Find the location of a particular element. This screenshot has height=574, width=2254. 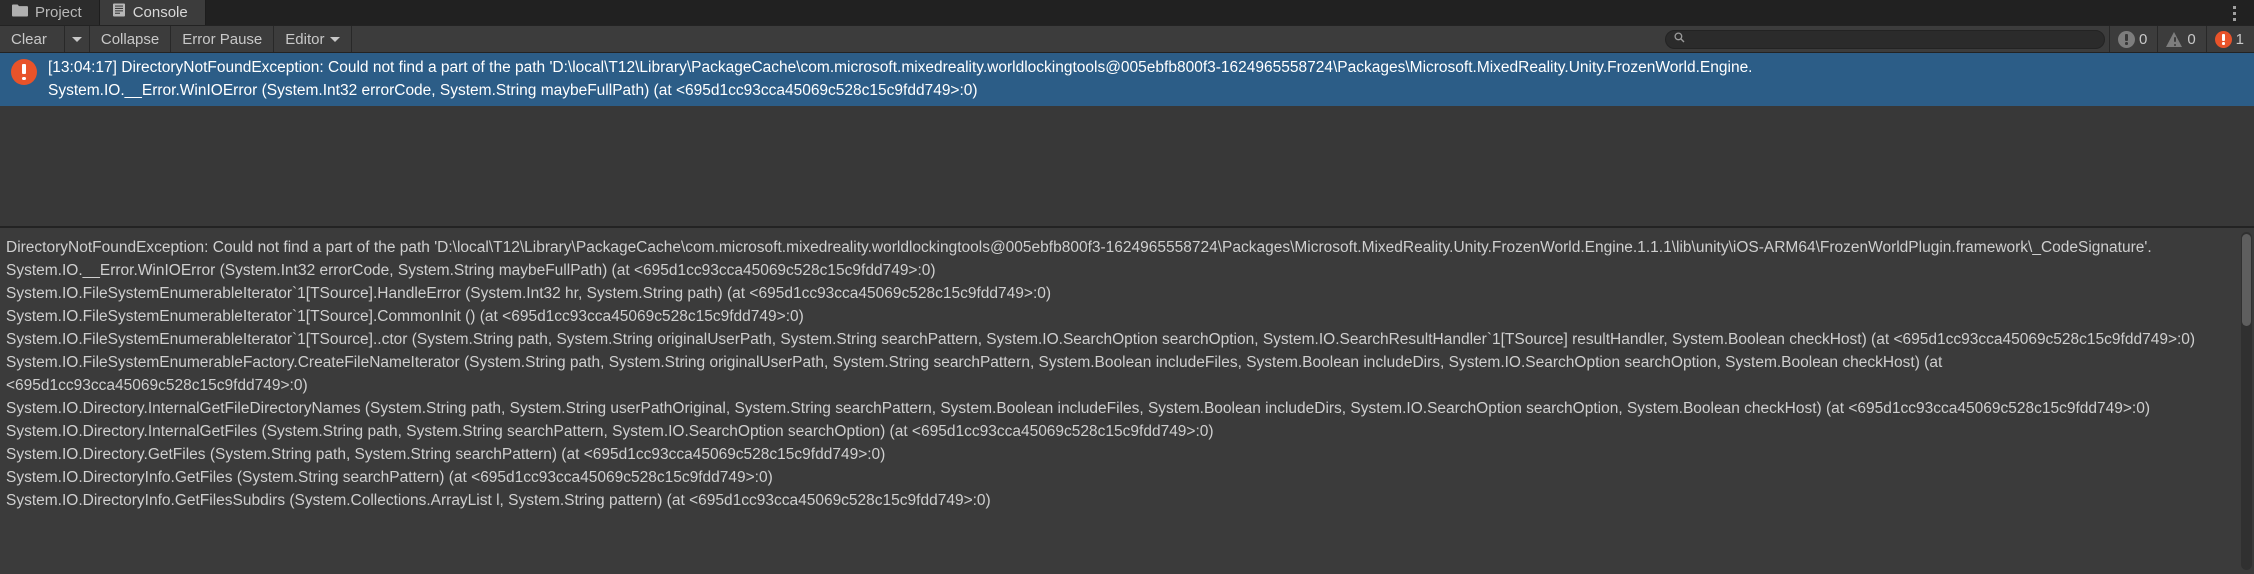

editor-dropdown-button: Editor is located at coordinates (313, 39).